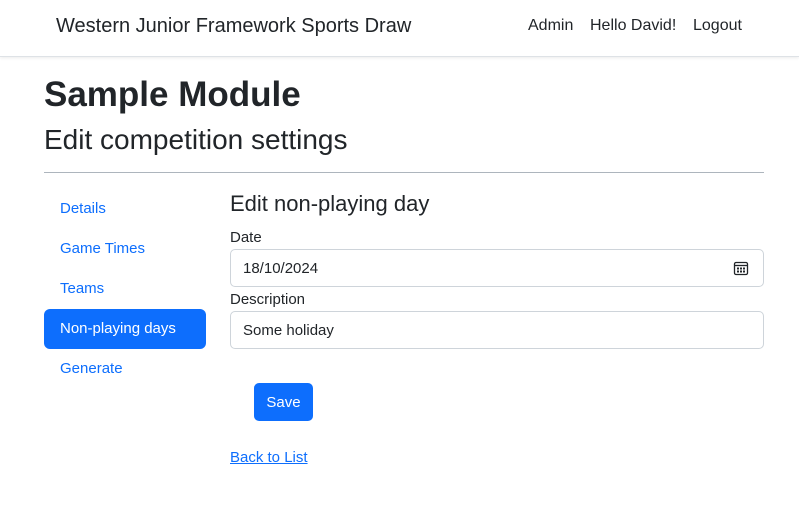 This screenshot has height=532, width=799. What do you see at coordinates (172, 94) in the screenshot?
I see `page-title: Sample Module` at bounding box center [172, 94].